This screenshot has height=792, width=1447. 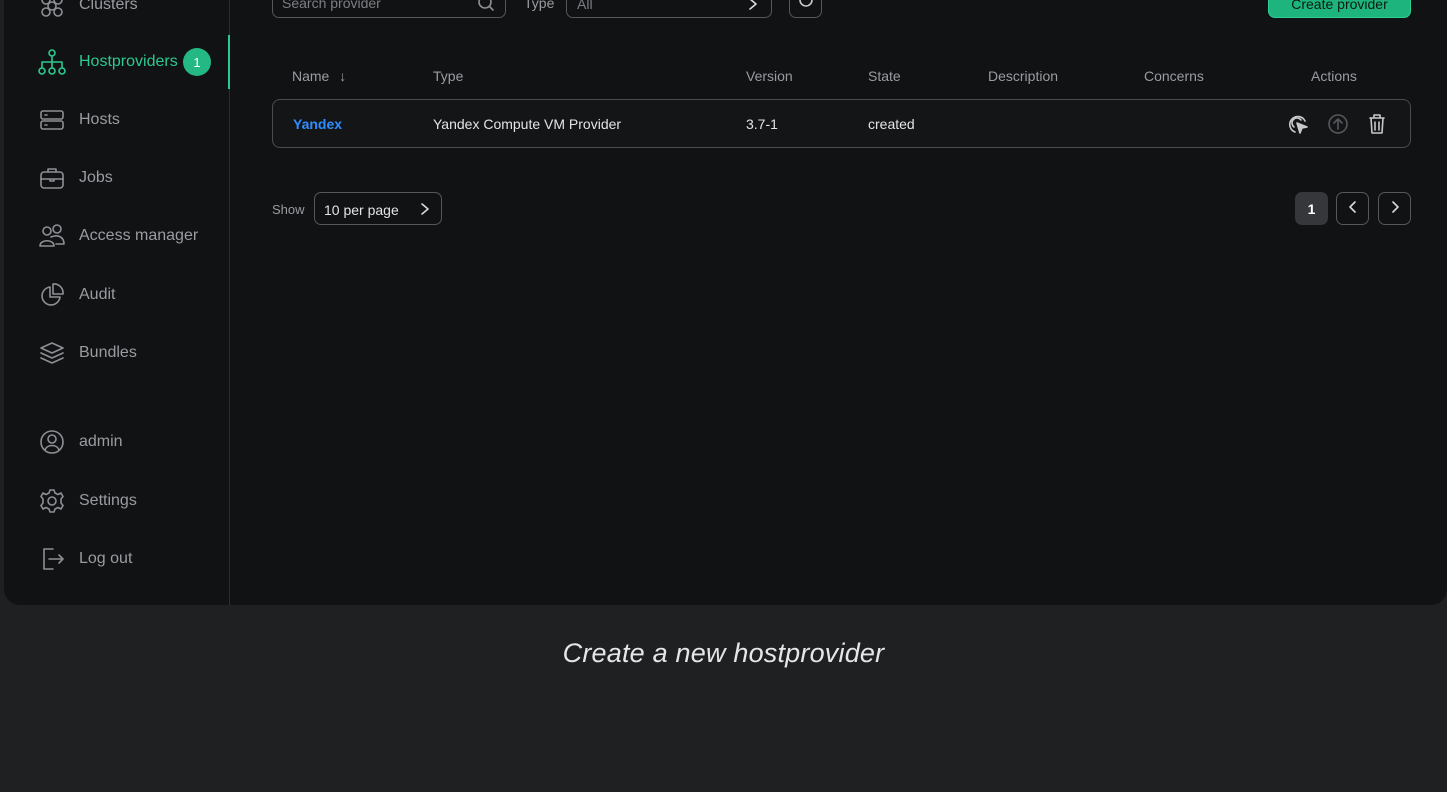 I want to click on sidebar-item-label: admin, so click(x=101, y=441).